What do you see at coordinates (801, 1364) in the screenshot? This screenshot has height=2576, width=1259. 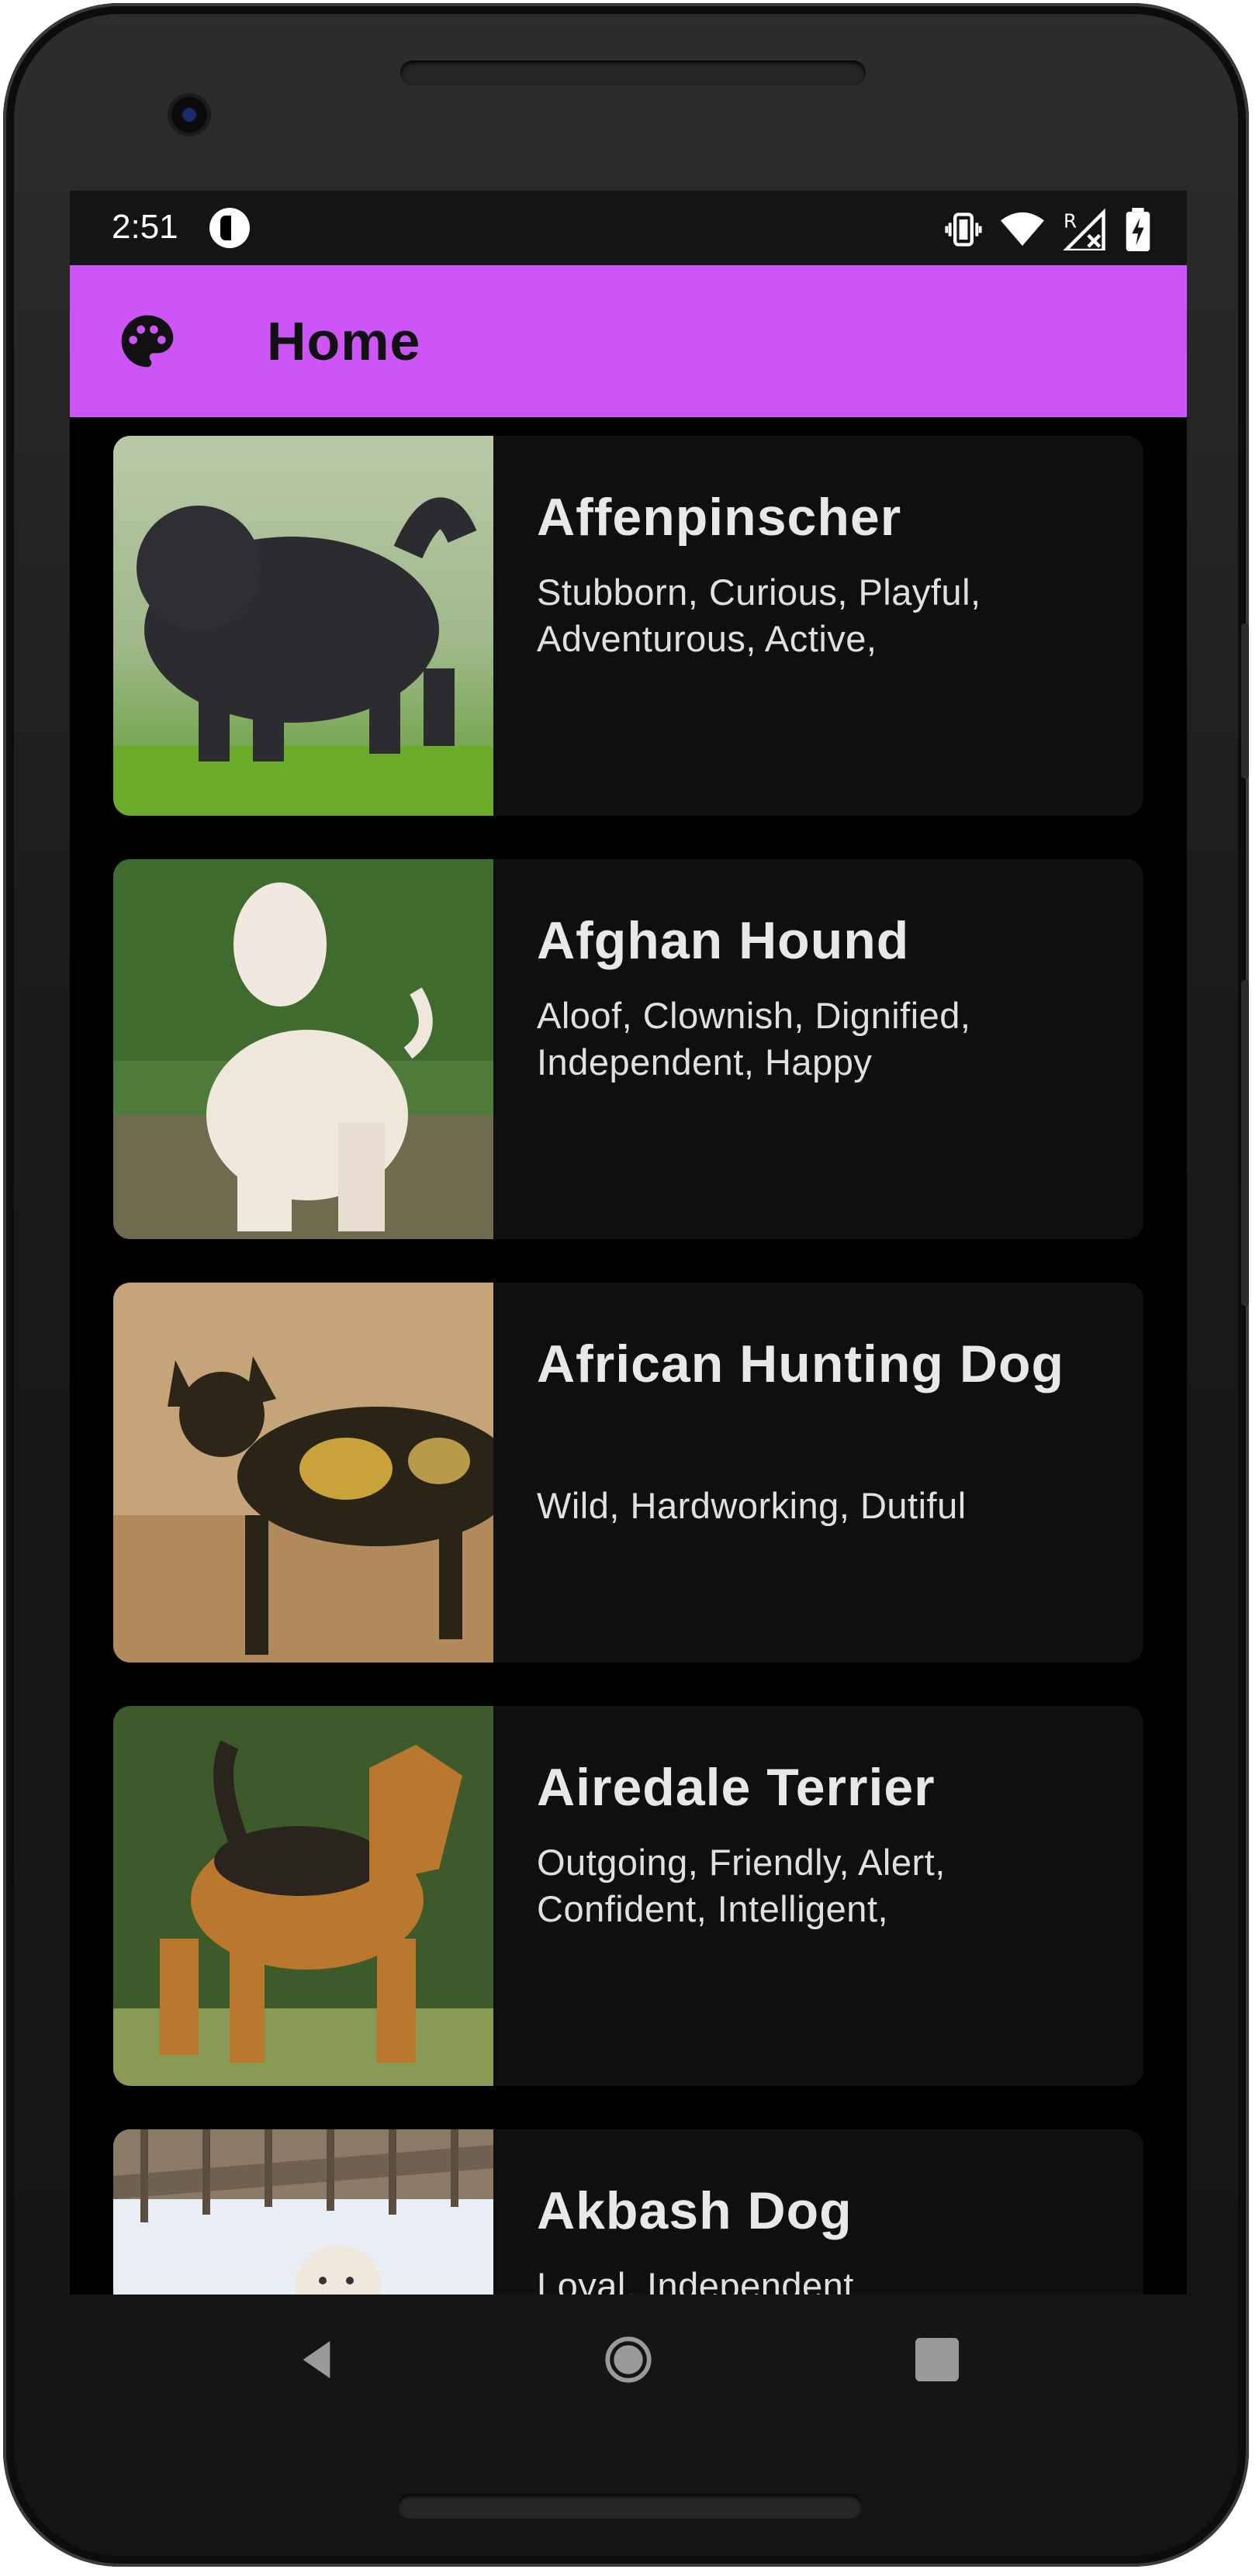 I see `dog-name: African Hunting Dog` at bounding box center [801, 1364].